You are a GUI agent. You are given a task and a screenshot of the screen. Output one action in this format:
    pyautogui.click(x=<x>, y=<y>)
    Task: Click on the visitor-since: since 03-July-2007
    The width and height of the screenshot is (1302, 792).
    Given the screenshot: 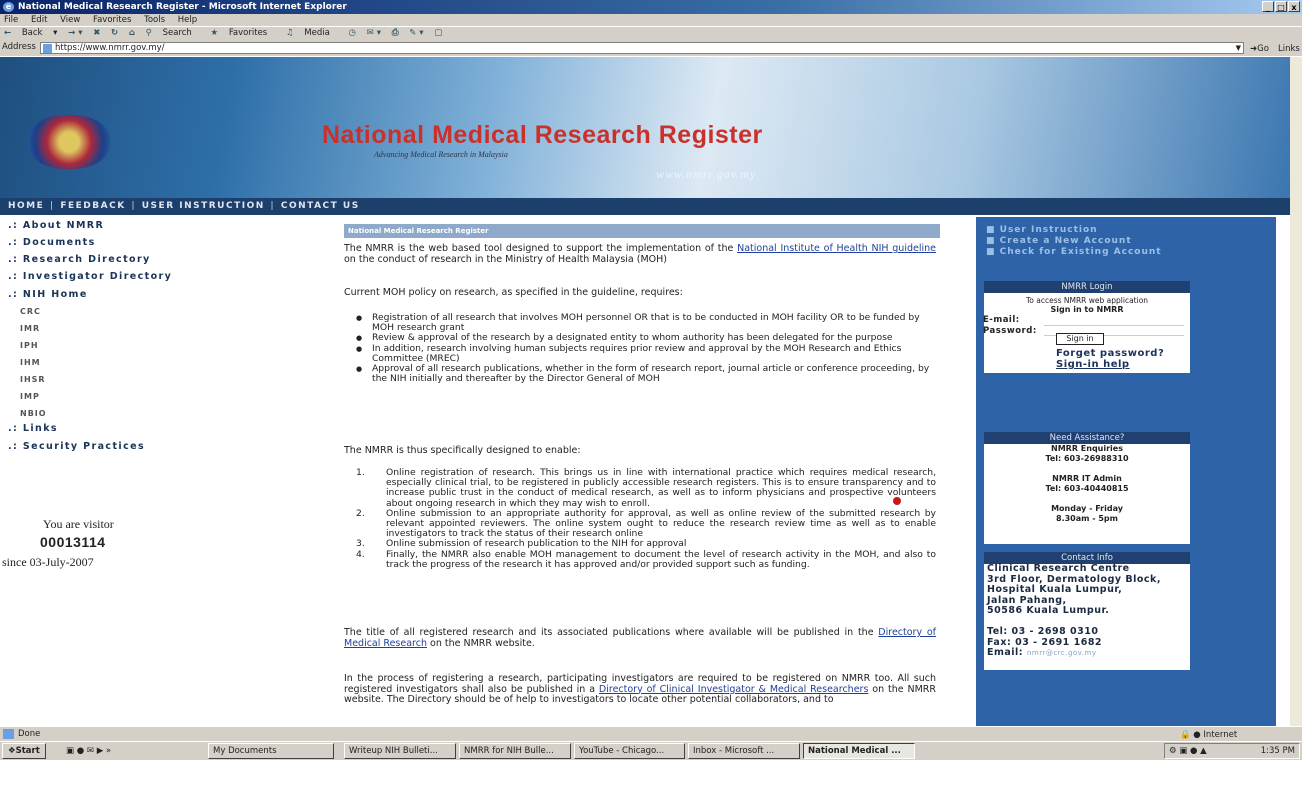 What is the action you would take?
    pyautogui.click(x=48, y=562)
    